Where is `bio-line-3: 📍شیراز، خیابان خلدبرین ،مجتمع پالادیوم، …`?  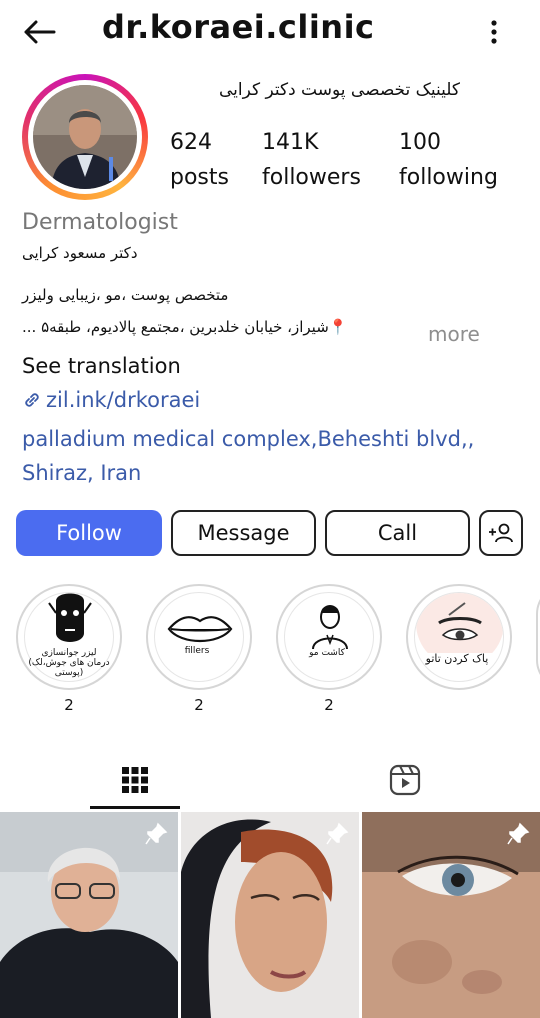
bio-line-3: 📍شیراز، خیابان خلدبرین ،مجتمع پالادیوم، … is located at coordinates (185, 327).